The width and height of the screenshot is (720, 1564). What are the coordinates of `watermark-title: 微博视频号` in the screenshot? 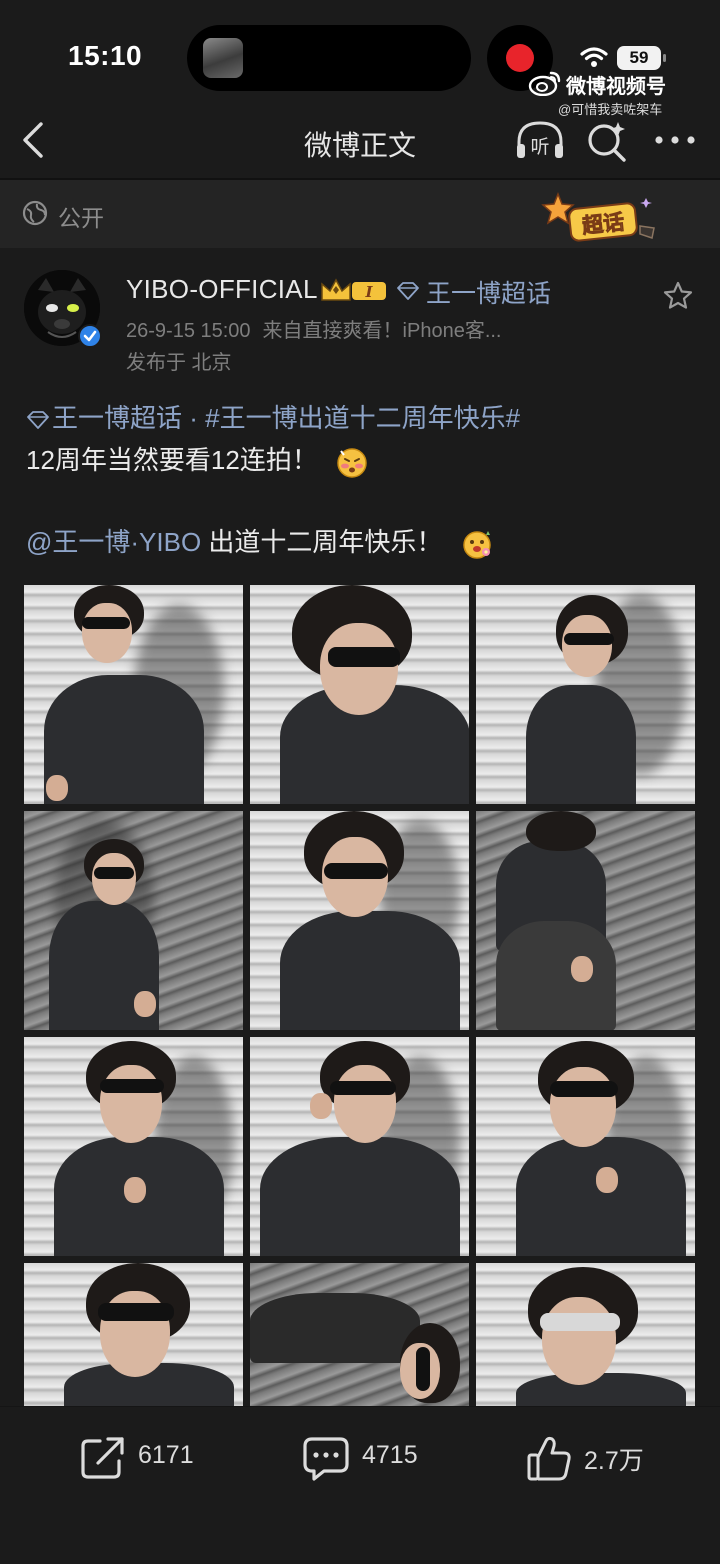 It's located at (616, 87).